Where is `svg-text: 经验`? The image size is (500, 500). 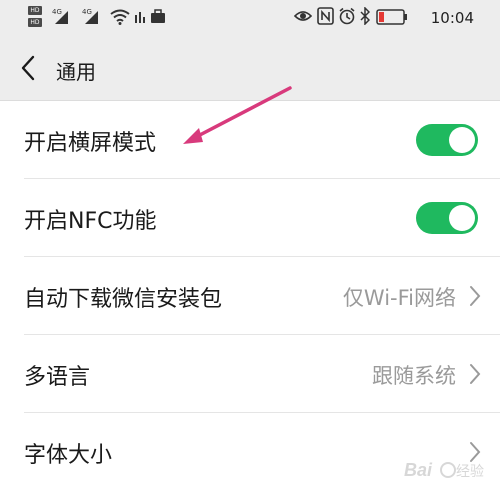
svg-text: 经验 is located at coordinates (470, 471).